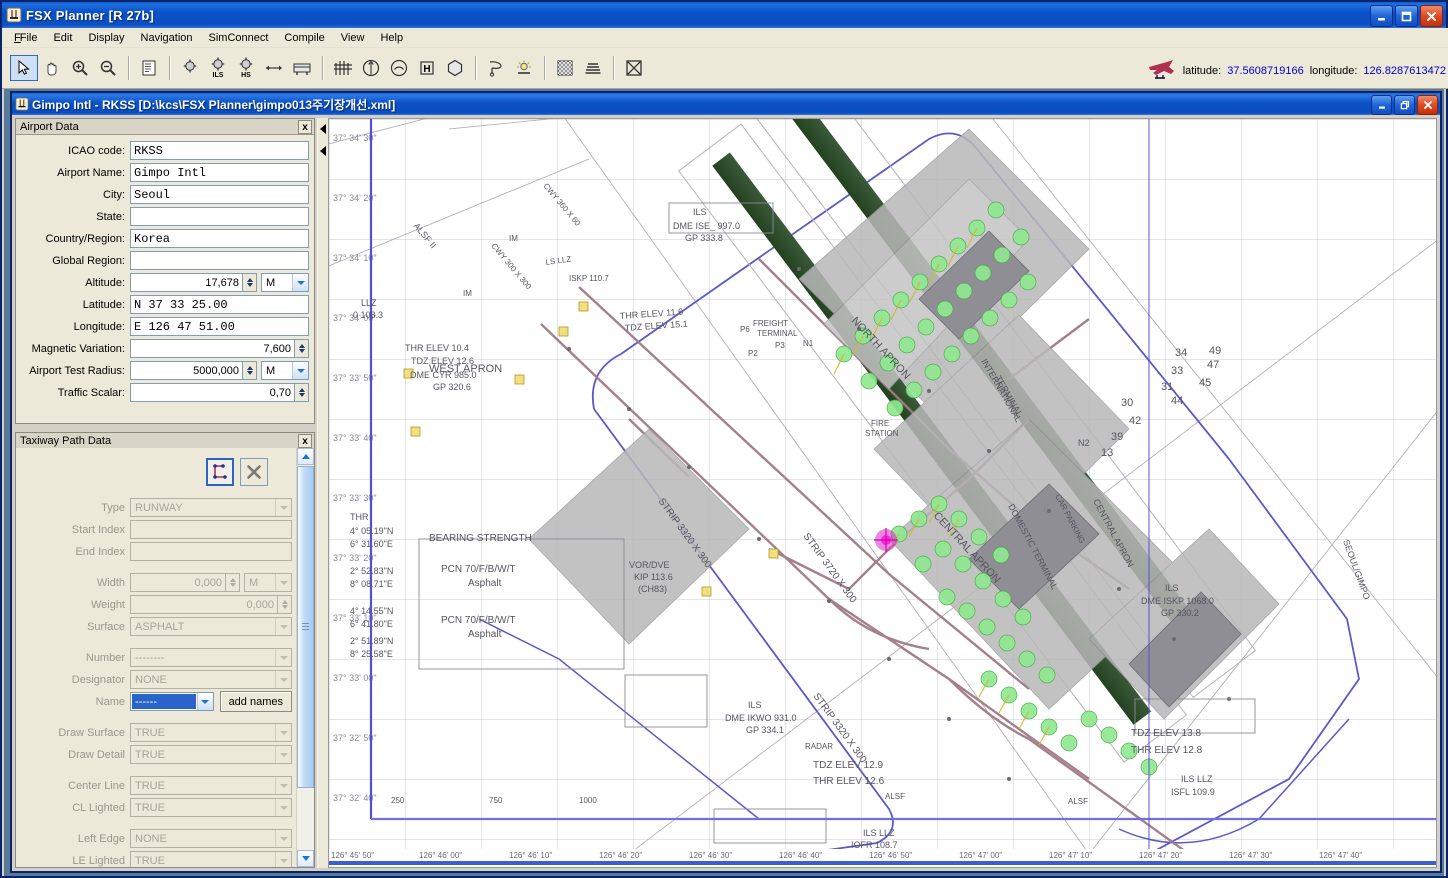 The image size is (1448, 878). I want to click on edit-path-button, so click(220, 472).